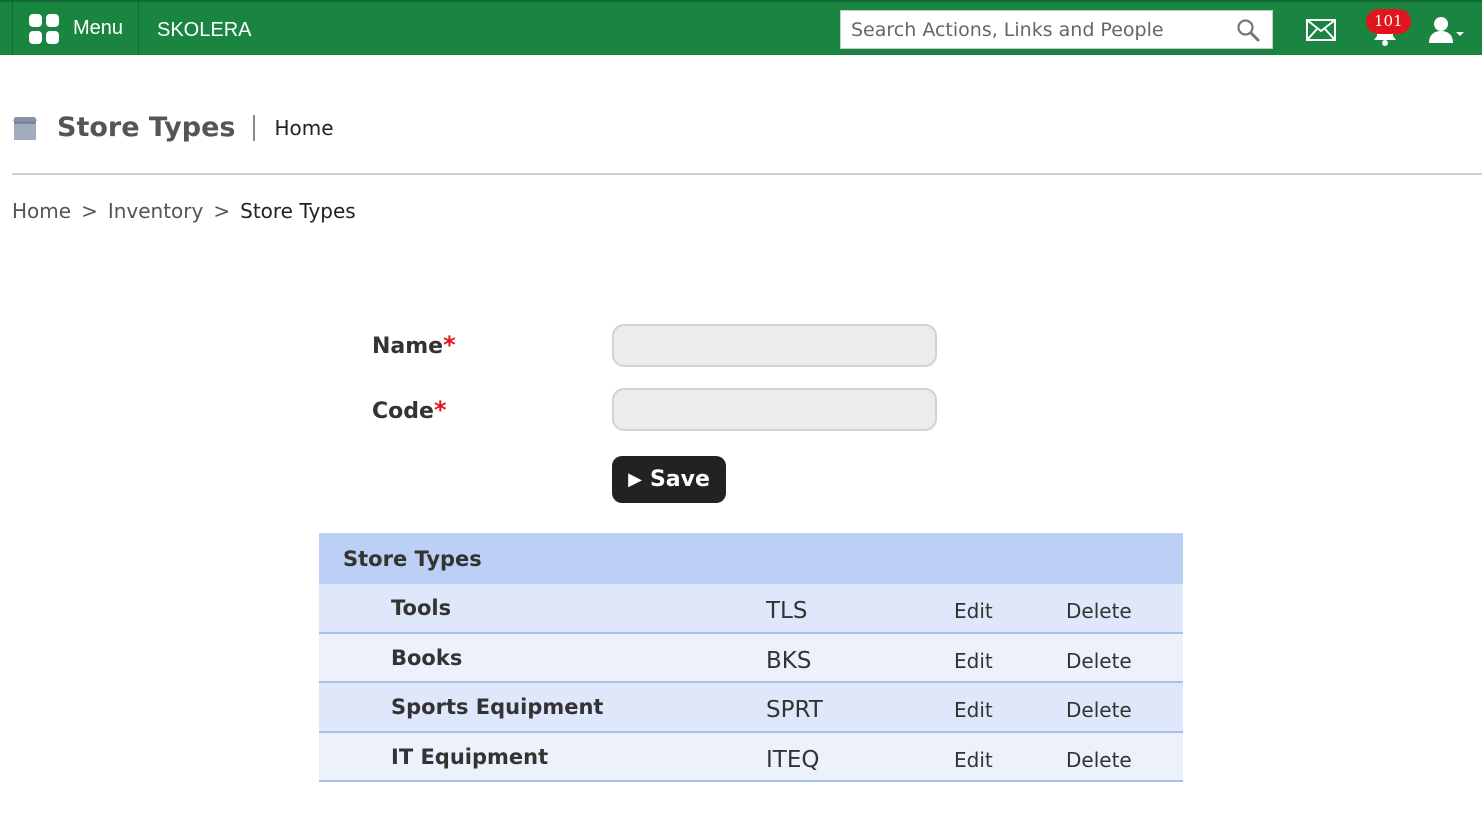 This screenshot has height=821, width=1482. Describe the element at coordinates (1448, 30) in the screenshot. I see `user-icon` at that location.